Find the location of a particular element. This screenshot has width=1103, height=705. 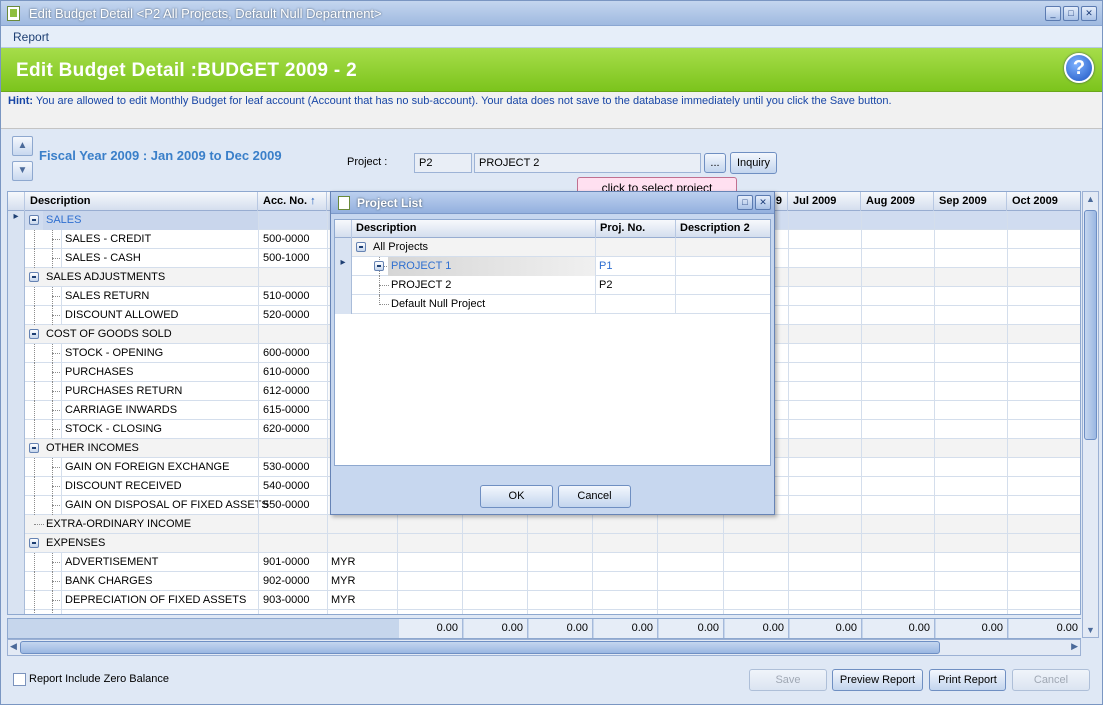

horizontal-scrollbar: ◀ ▶ is located at coordinates (544, 647).